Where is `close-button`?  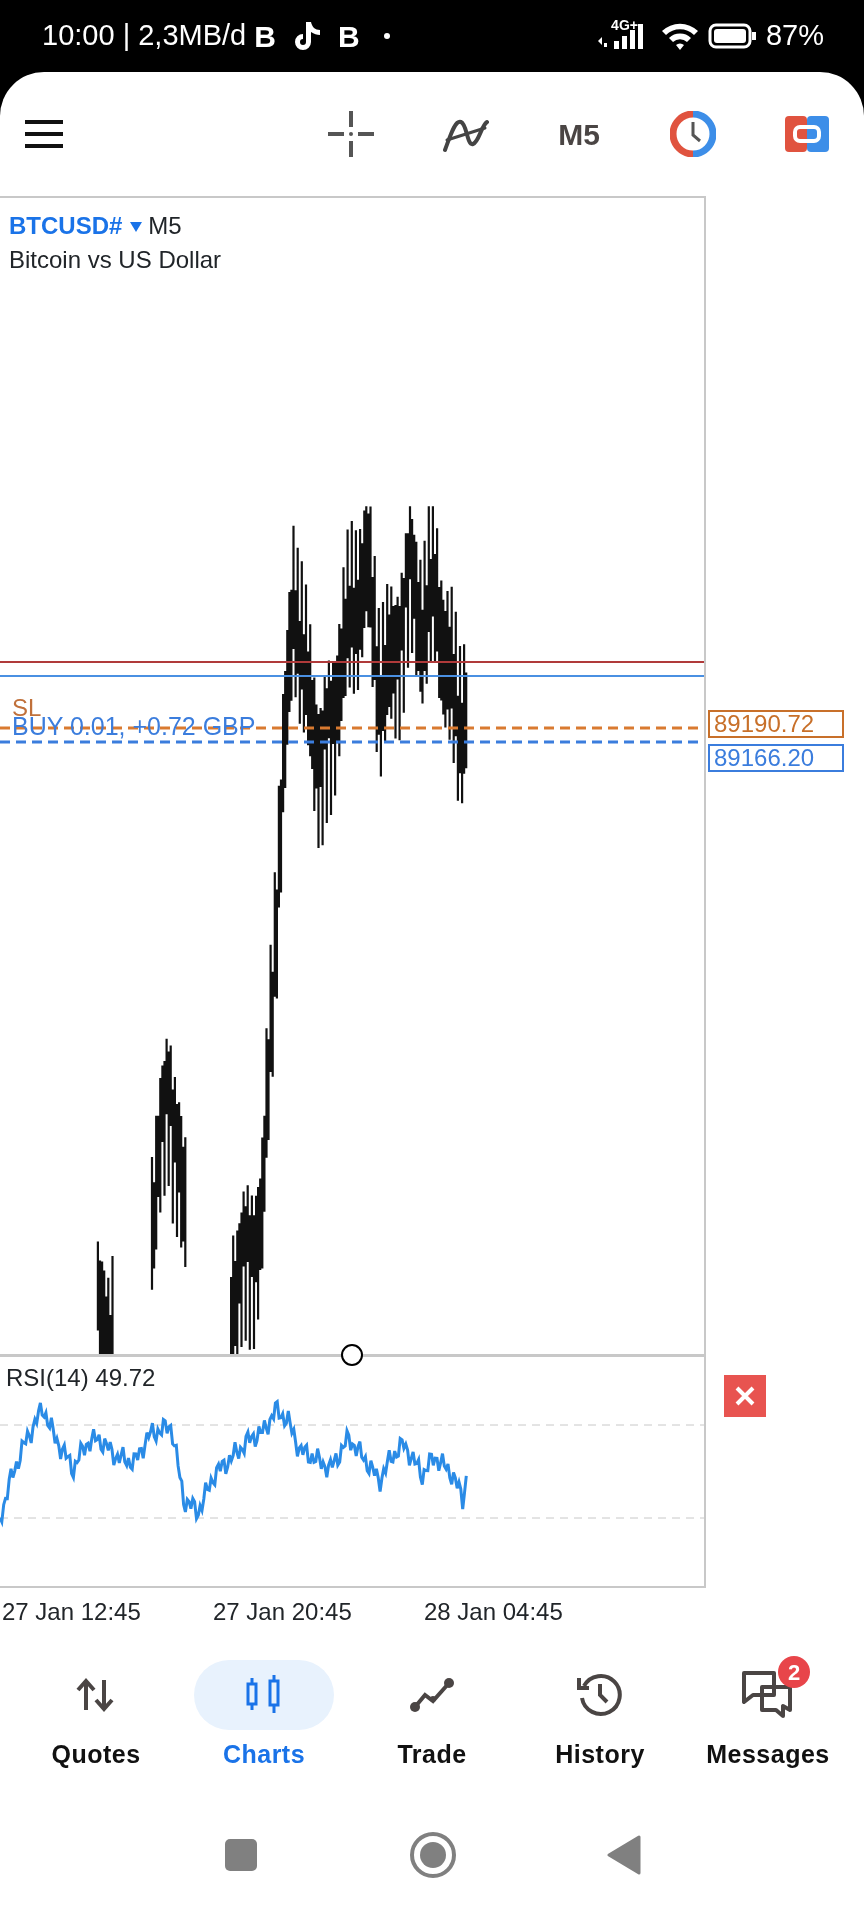 close-button is located at coordinates (745, 1396).